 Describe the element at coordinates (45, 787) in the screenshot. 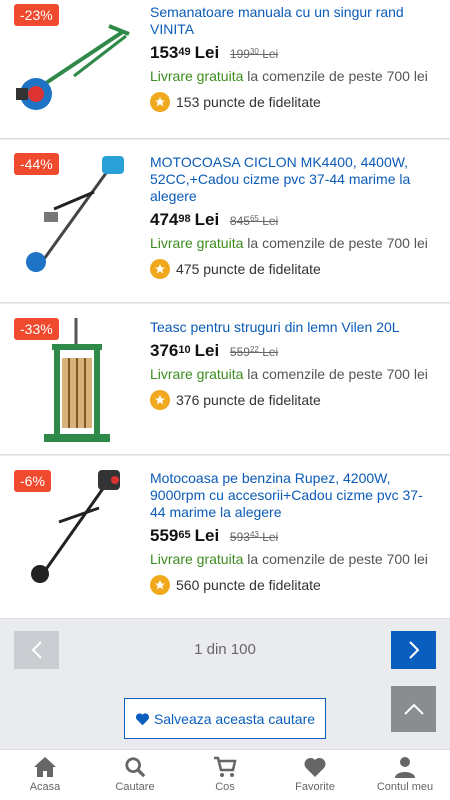

I see `nav-home-label: Acasa` at that location.